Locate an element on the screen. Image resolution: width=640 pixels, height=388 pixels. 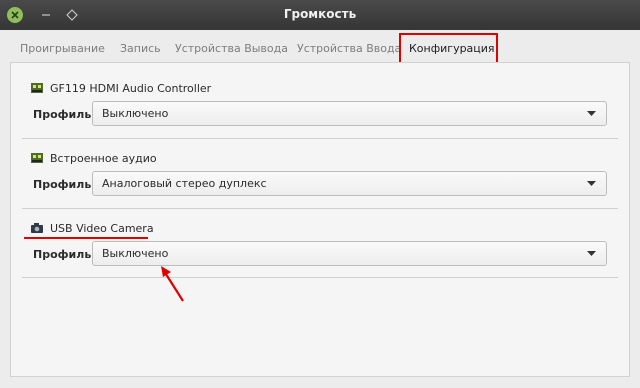
device-name-builtin: Встроенное аудио is located at coordinates (103, 158).